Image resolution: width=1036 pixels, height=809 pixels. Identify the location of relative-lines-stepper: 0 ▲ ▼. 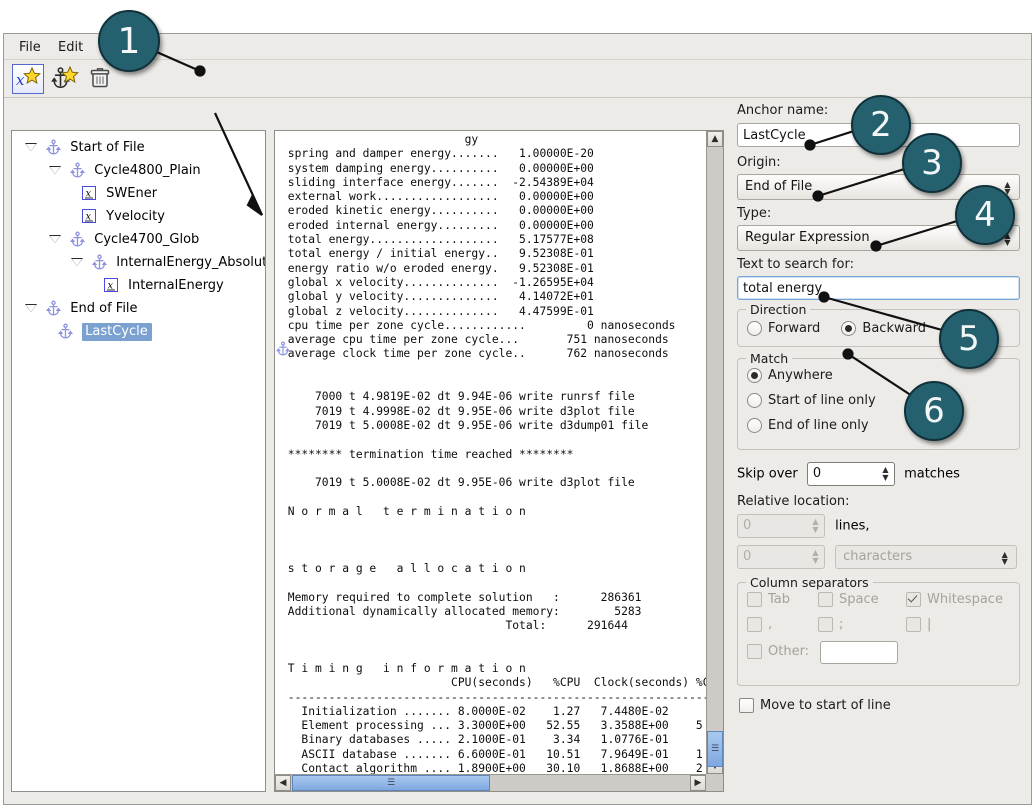
(781, 526).